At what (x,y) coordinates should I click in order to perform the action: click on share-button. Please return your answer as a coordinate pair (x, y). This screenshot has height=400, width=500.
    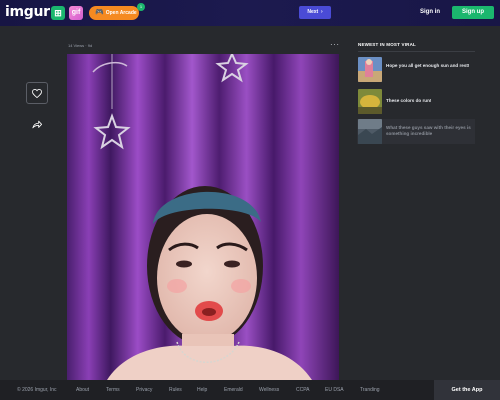
    Looking at the image, I should click on (37, 124).